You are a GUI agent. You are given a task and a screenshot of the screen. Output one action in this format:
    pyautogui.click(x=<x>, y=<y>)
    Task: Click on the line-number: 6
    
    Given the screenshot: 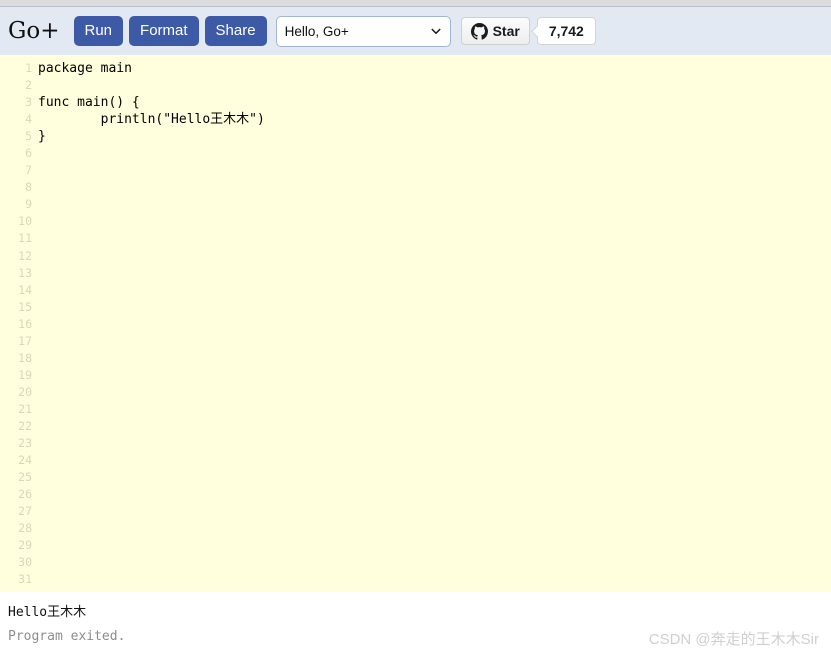 What is the action you would take?
    pyautogui.click(x=28, y=153)
    